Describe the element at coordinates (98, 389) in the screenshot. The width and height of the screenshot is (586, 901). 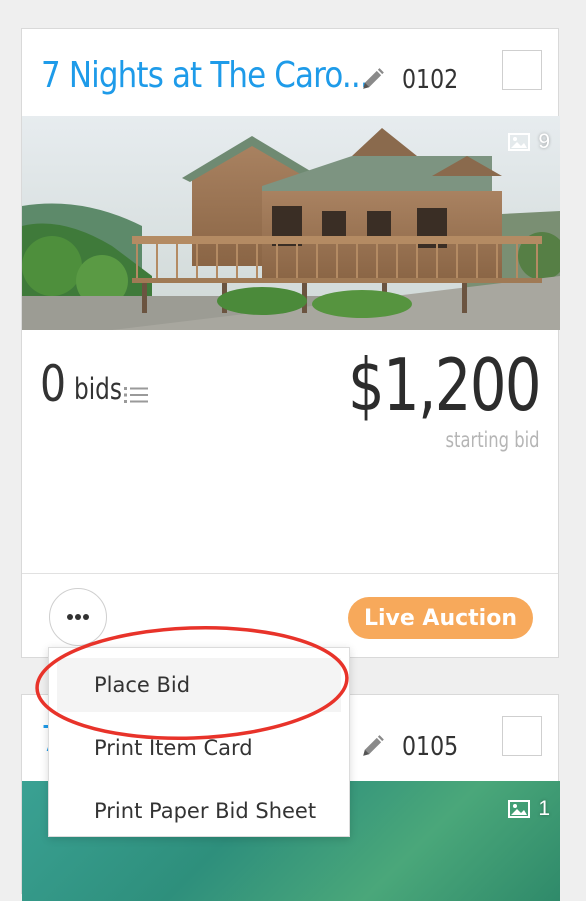
I see `bids-label: bids` at that location.